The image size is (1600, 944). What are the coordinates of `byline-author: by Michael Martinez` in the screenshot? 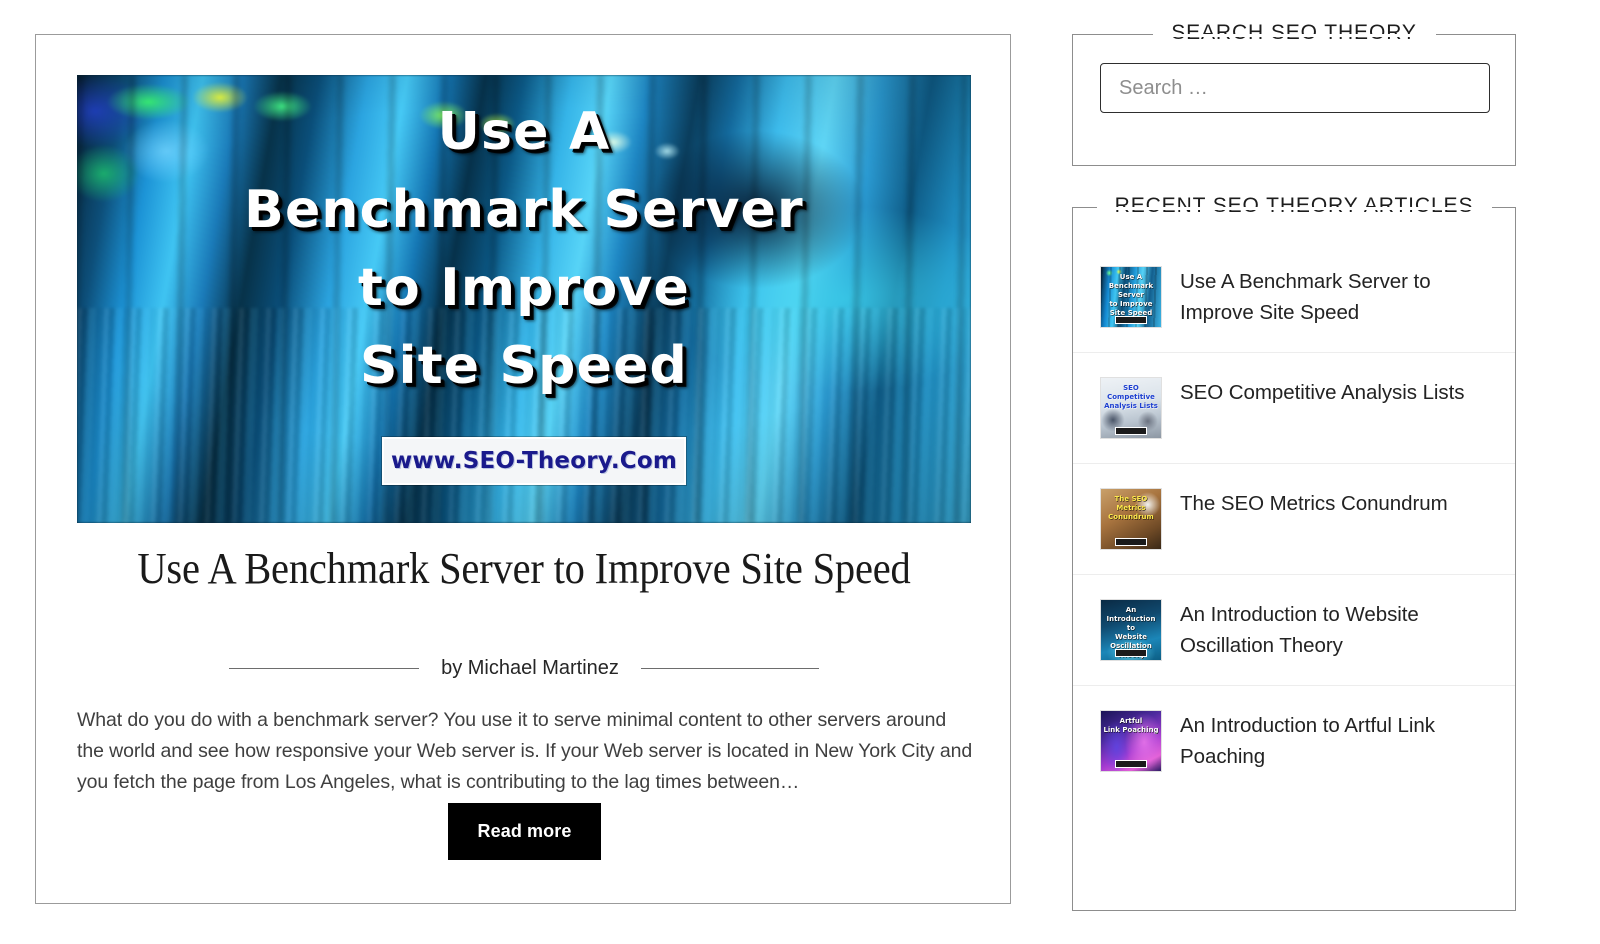 It's located at (530, 668).